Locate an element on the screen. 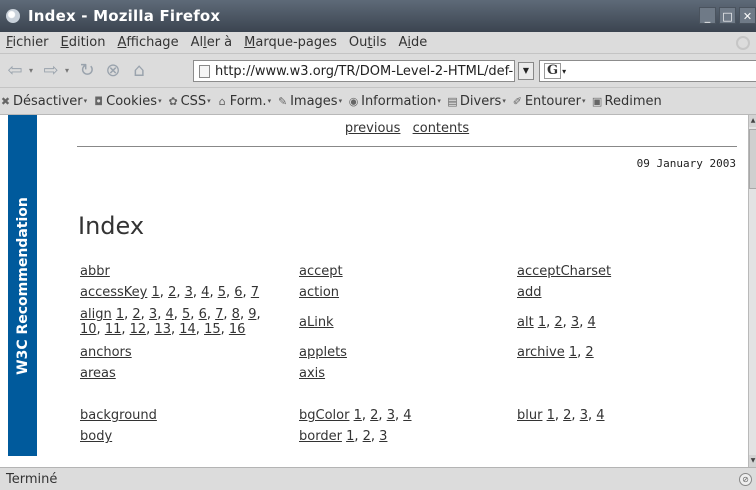 The height and width of the screenshot is (490, 756). dev-form: ⌂ Form. ▾ is located at coordinates (244, 101).